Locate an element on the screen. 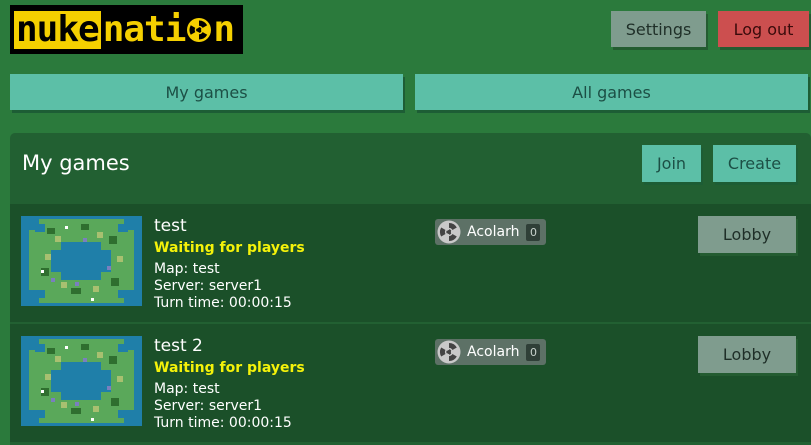 This screenshot has height=445, width=811. logo-nuke-text: nuke is located at coordinates (57, 29).